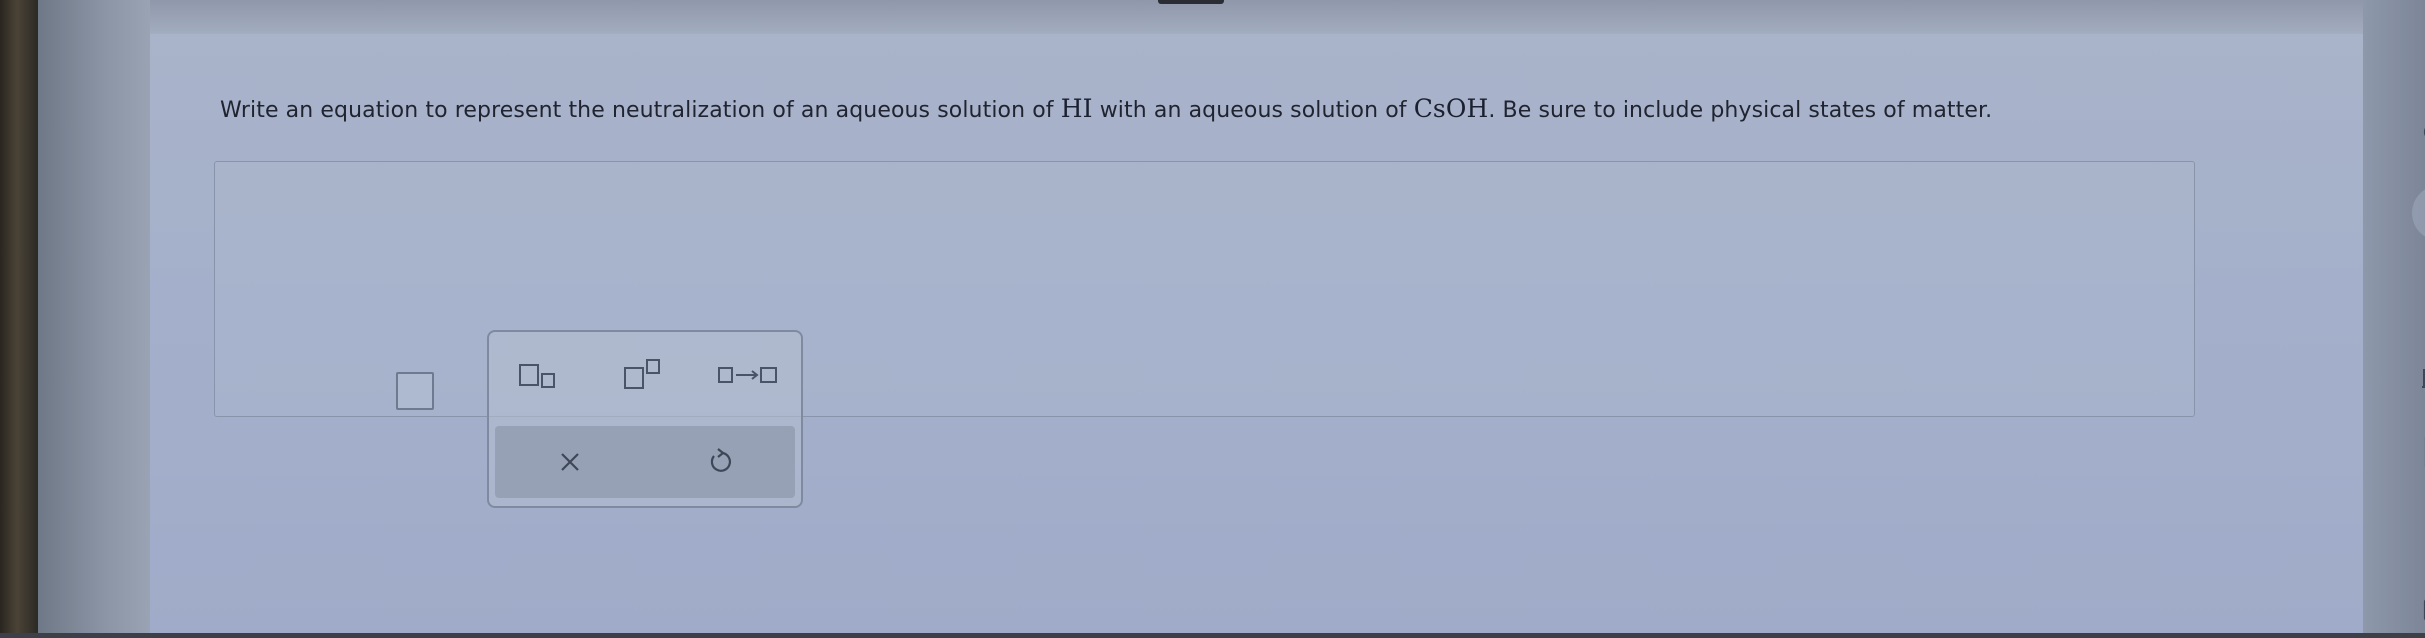  I want to click on clear-button, so click(570, 462).